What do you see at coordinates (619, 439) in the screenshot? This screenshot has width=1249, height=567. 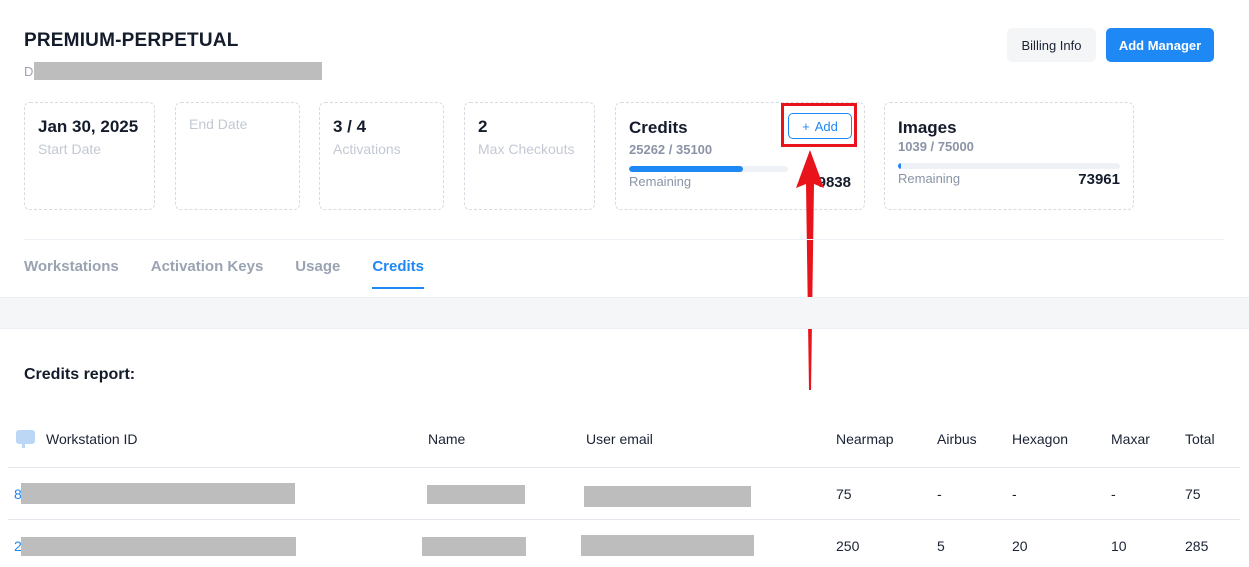 I see `col-user-email: User email` at bounding box center [619, 439].